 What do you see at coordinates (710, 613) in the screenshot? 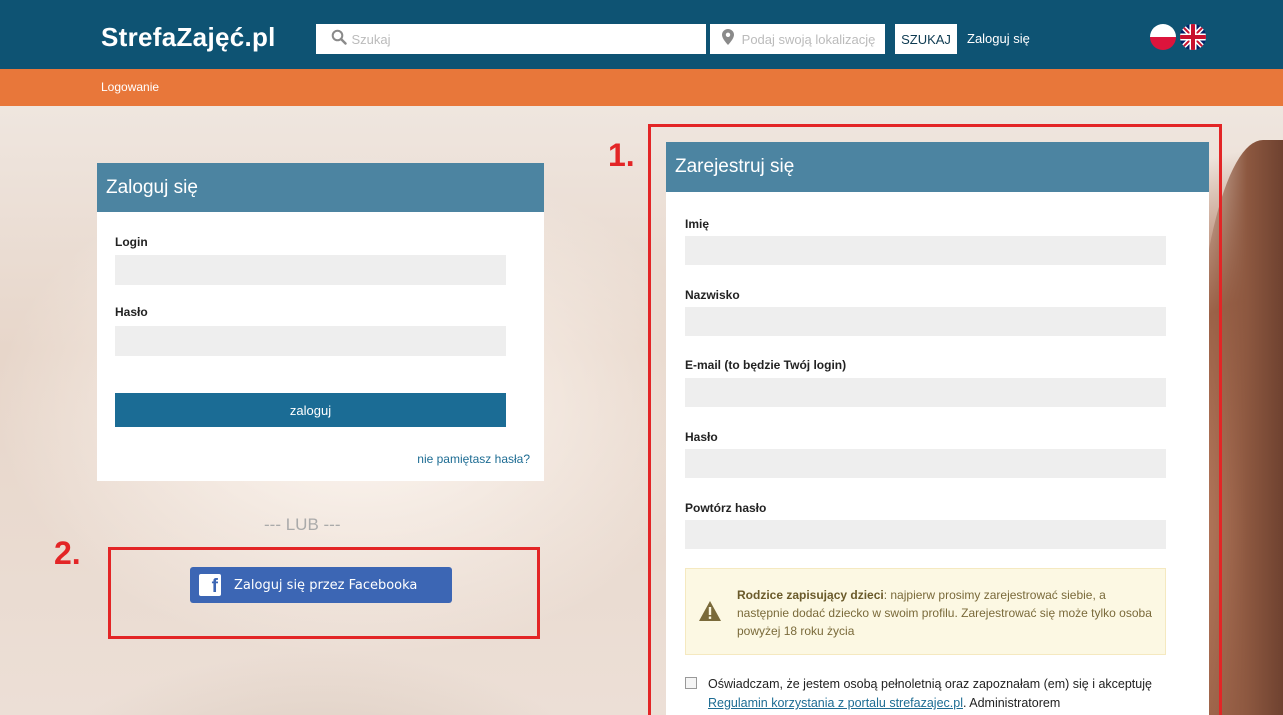
I see `warning-icon` at bounding box center [710, 613].